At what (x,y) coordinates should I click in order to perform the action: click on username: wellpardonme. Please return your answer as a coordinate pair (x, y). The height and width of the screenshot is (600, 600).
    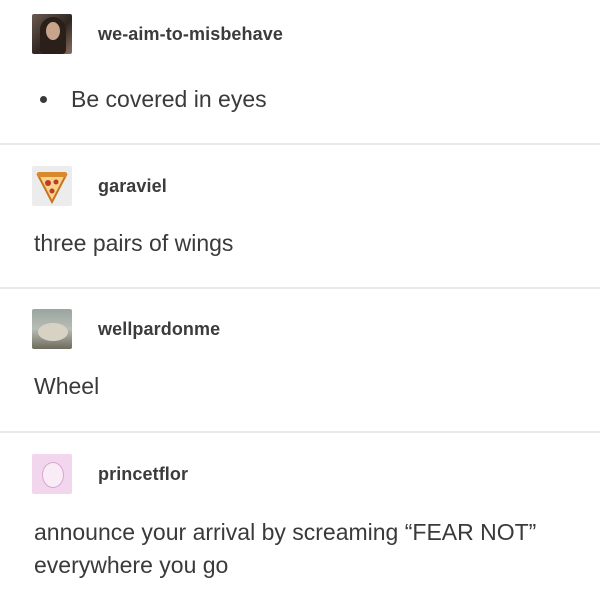
    Looking at the image, I should click on (159, 329).